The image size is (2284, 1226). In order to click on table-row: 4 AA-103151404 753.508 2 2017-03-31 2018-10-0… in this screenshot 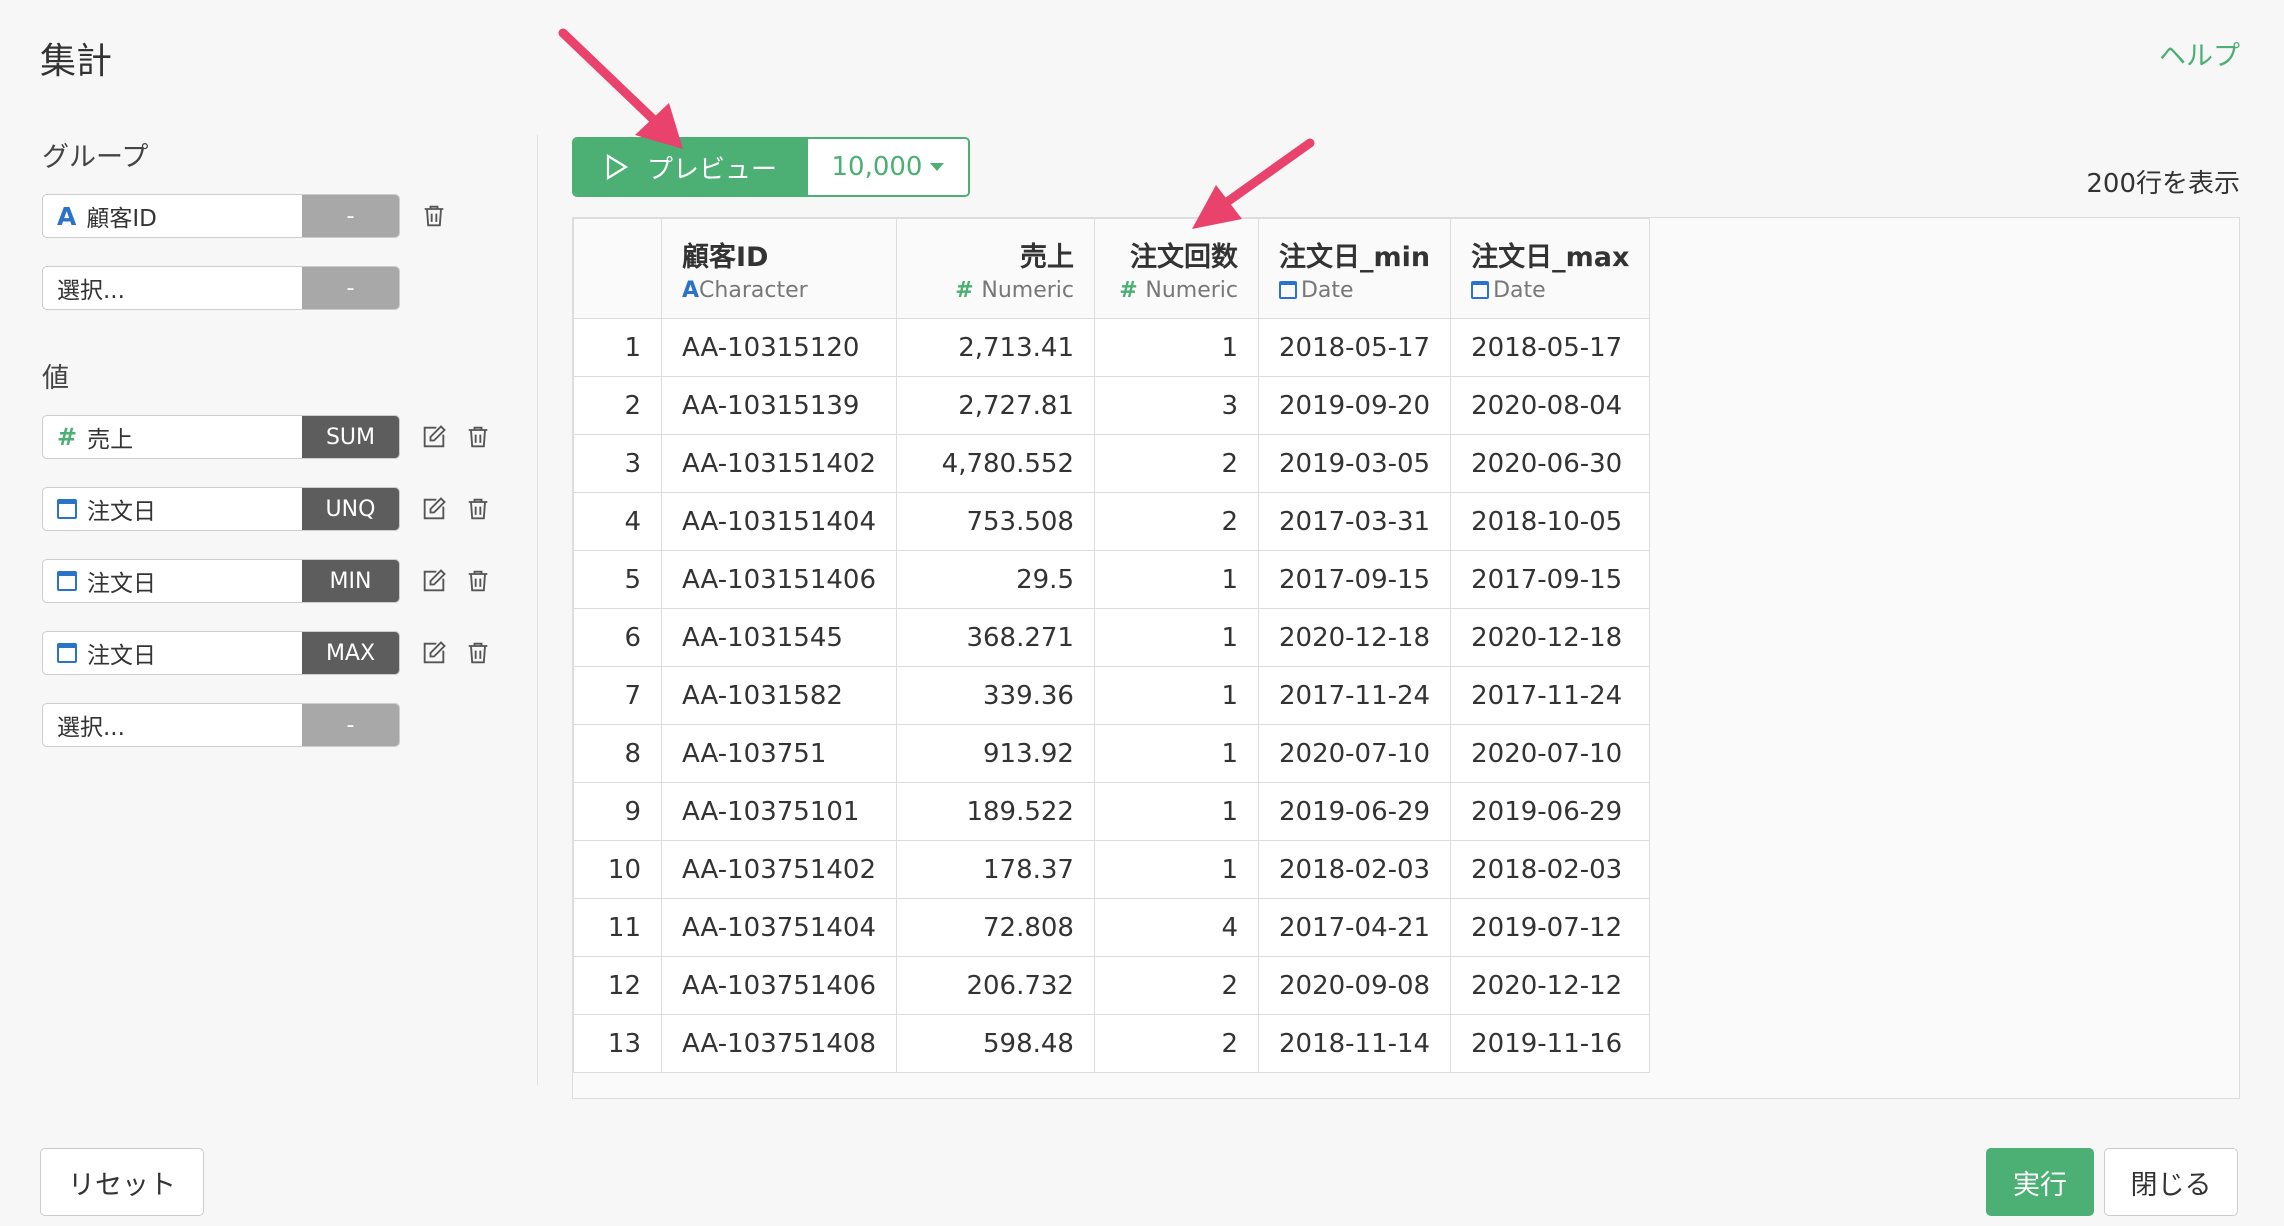, I will do `click(1112, 521)`.